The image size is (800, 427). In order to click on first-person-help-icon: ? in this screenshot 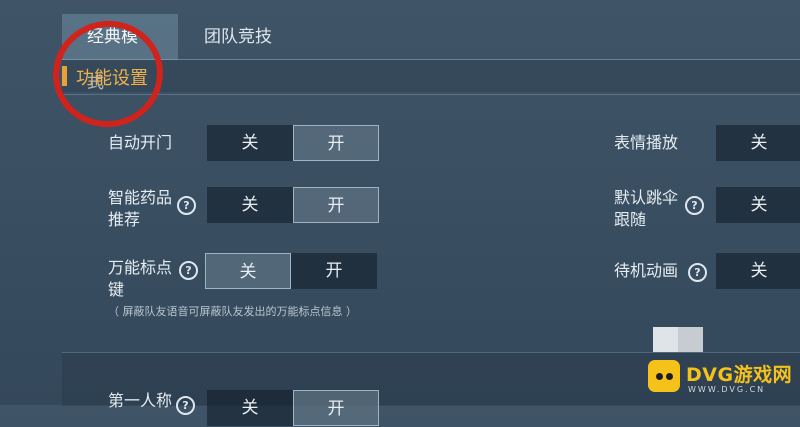, I will do `click(185, 405)`.